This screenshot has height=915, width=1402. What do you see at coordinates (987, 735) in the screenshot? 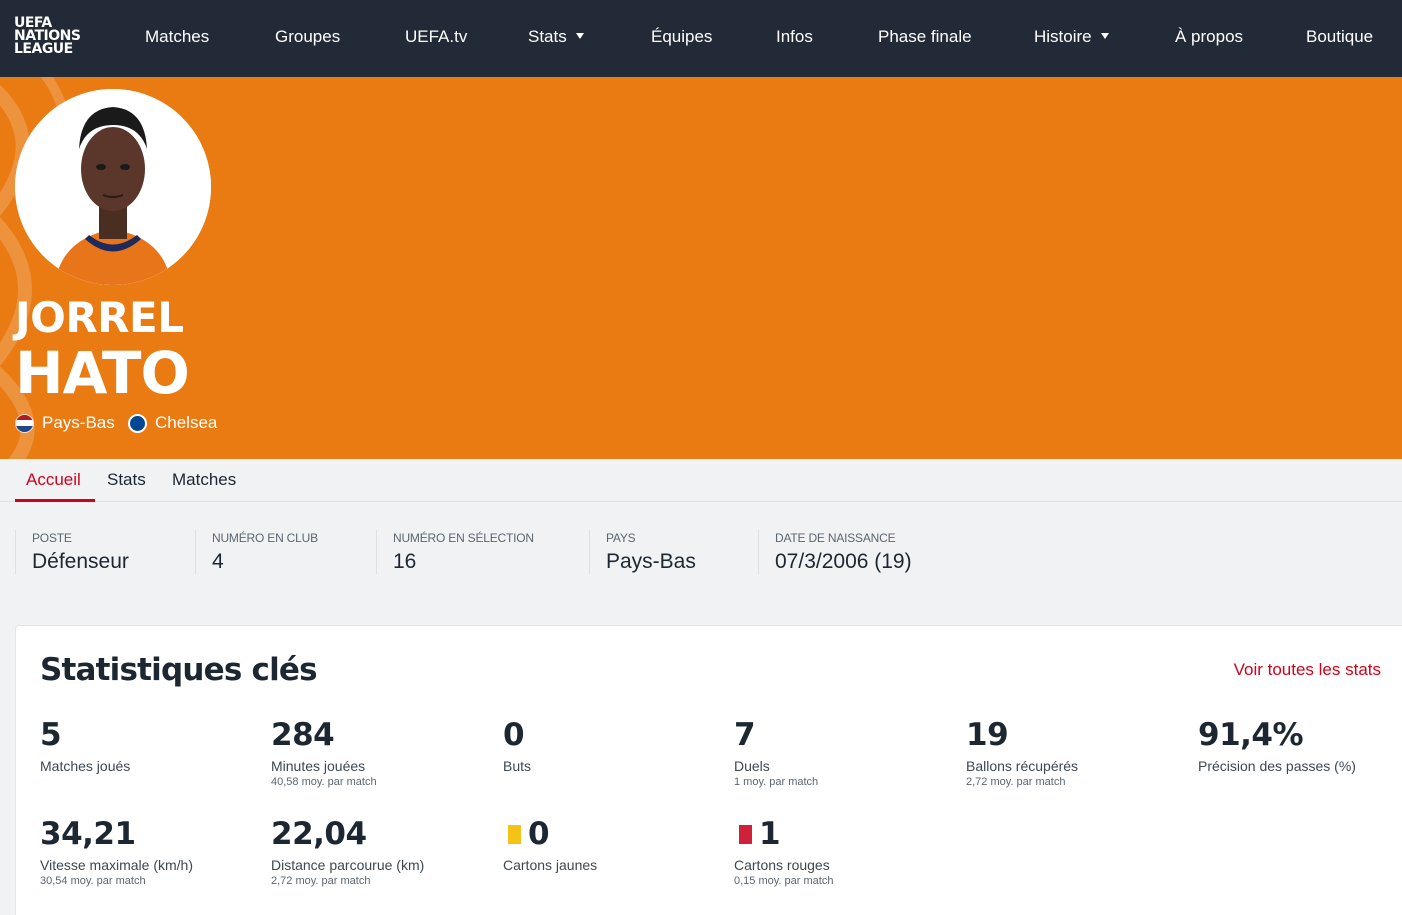
I see `stat-value-ballons: 19` at bounding box center [987, 735].